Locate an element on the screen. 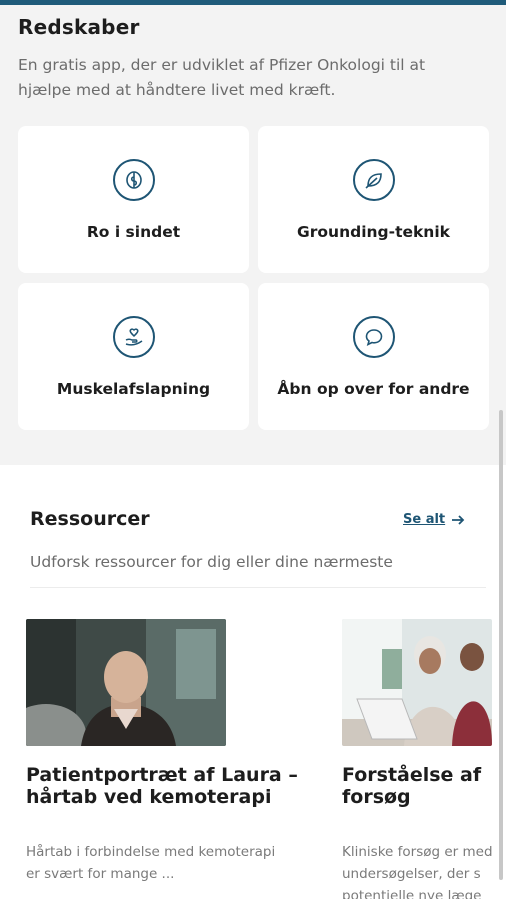  divider is located at coordinates (258, 587).